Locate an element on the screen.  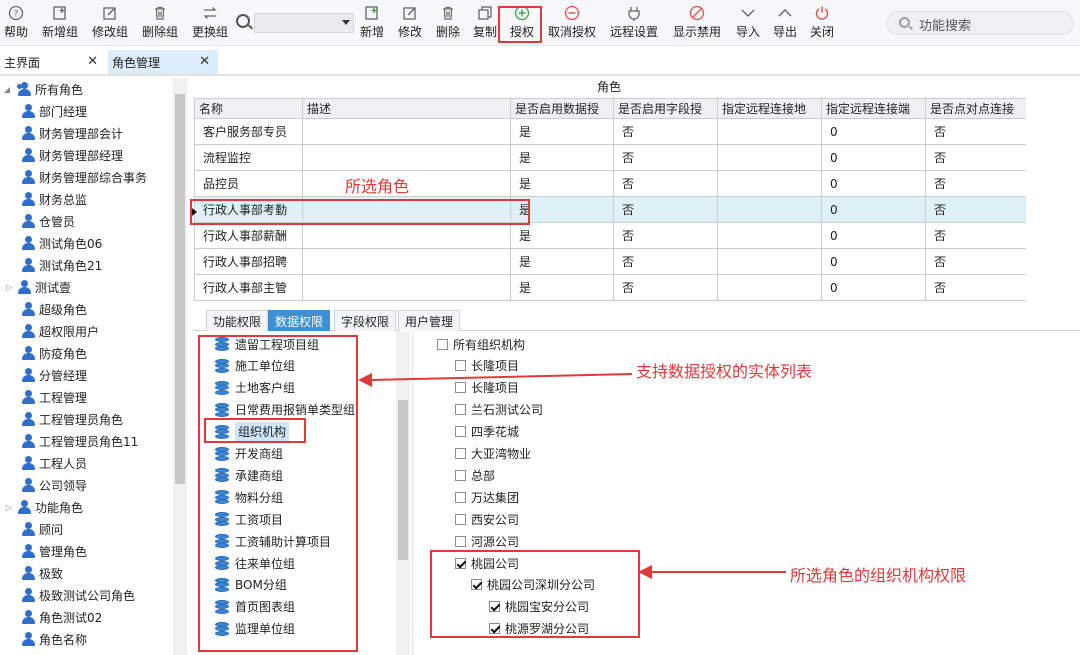
tree-item: 管理角色 is located at coordinates (53, 551).